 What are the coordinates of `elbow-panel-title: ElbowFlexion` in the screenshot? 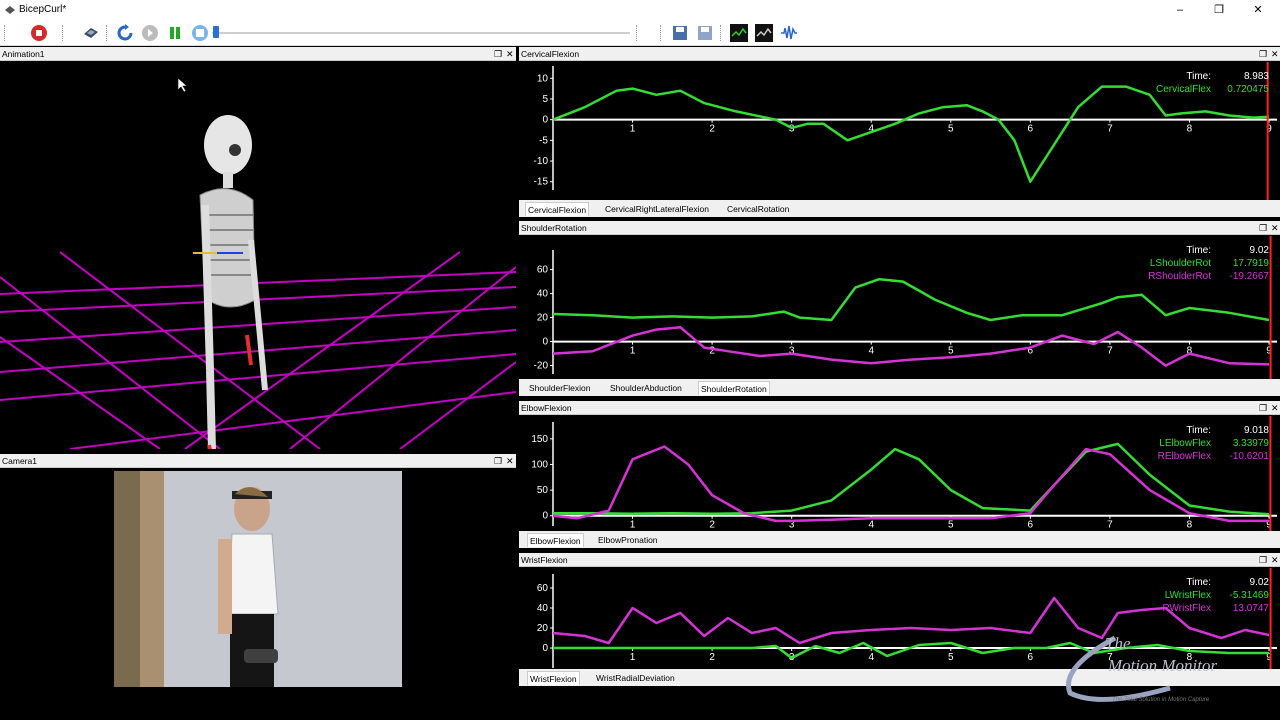 It's located at (546, 408).